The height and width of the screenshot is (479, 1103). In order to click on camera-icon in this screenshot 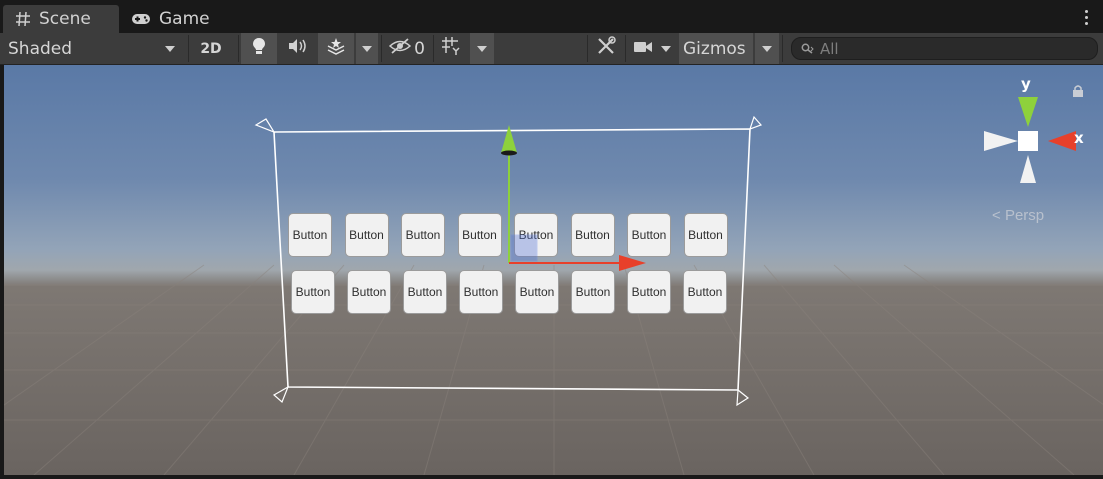, I will do `click(643, 49)`.